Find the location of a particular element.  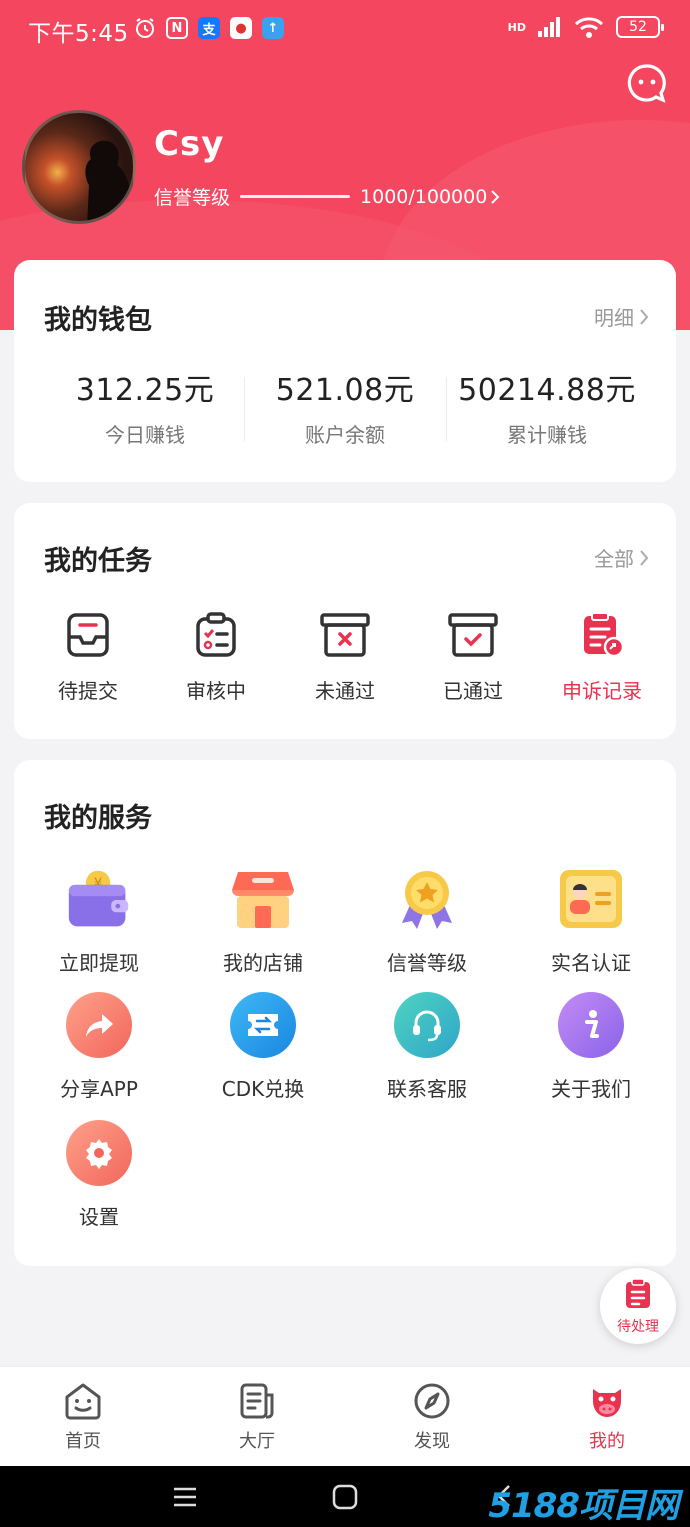

task-under-review: 审核中 is located at coordinates (216, 657).